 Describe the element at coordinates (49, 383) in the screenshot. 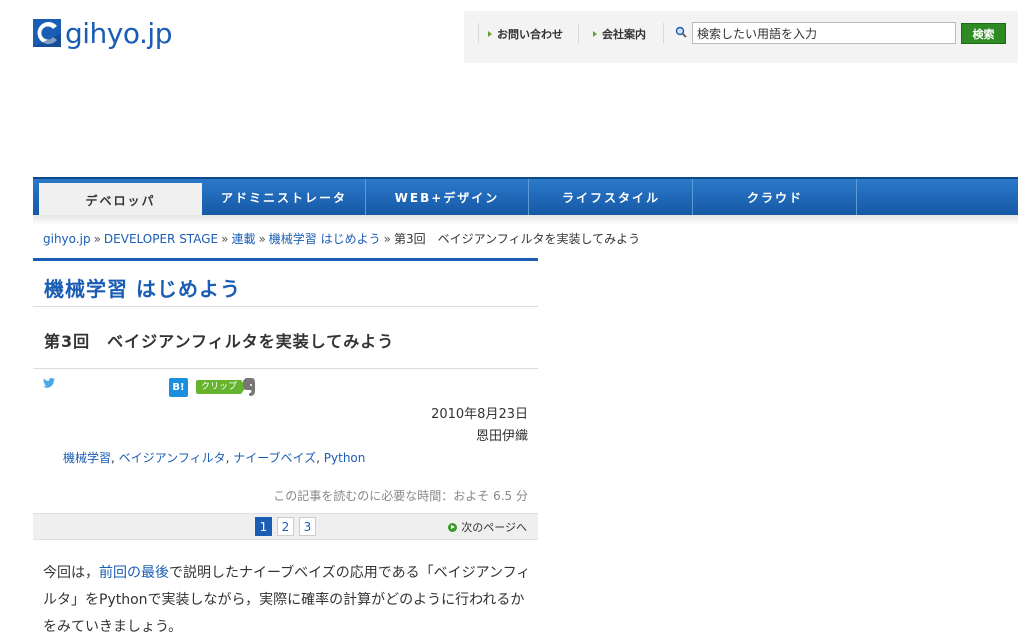

I see `twitter-icon` at that location.